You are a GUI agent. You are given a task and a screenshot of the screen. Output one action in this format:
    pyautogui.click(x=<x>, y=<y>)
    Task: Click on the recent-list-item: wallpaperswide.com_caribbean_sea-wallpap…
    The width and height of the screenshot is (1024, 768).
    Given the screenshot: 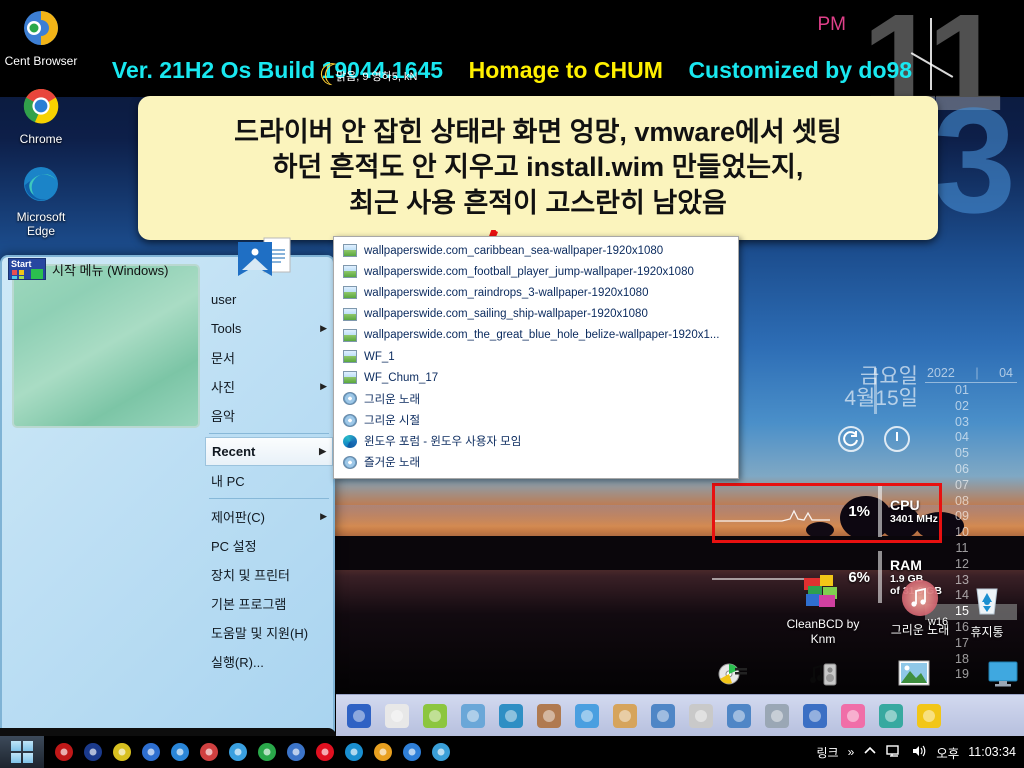 What is the action you would take?
    pyautogui.click(x=536, y=250)
    